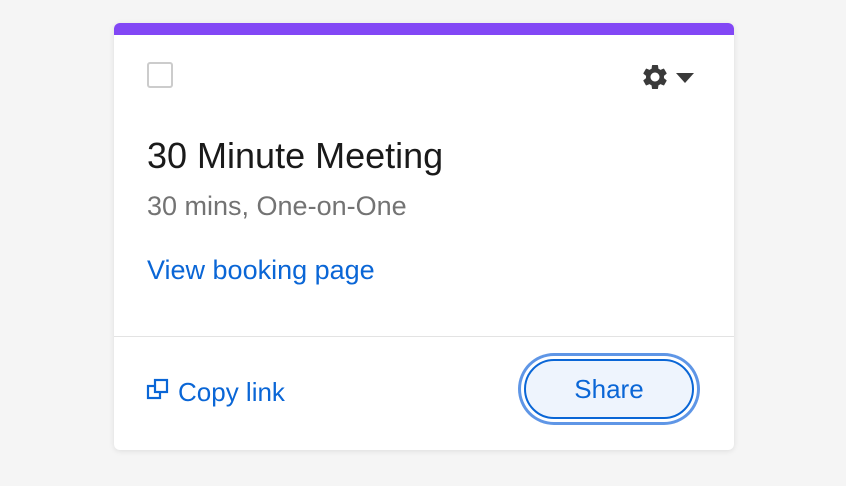 This screenshot has width=846, height=486. I want to click on event-title: 30 Minute Meeting, so click(295, 155).